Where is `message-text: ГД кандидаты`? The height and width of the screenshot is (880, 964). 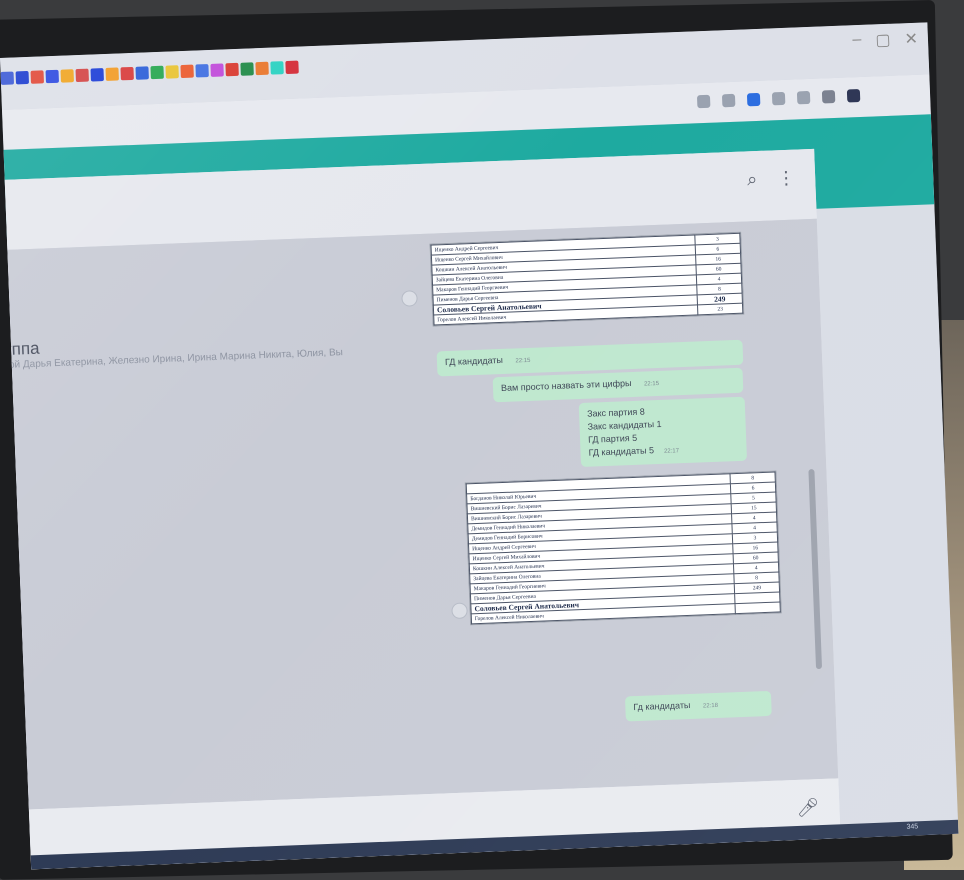 message-text: ГД кандидаты is located at coordinates (474, 361).